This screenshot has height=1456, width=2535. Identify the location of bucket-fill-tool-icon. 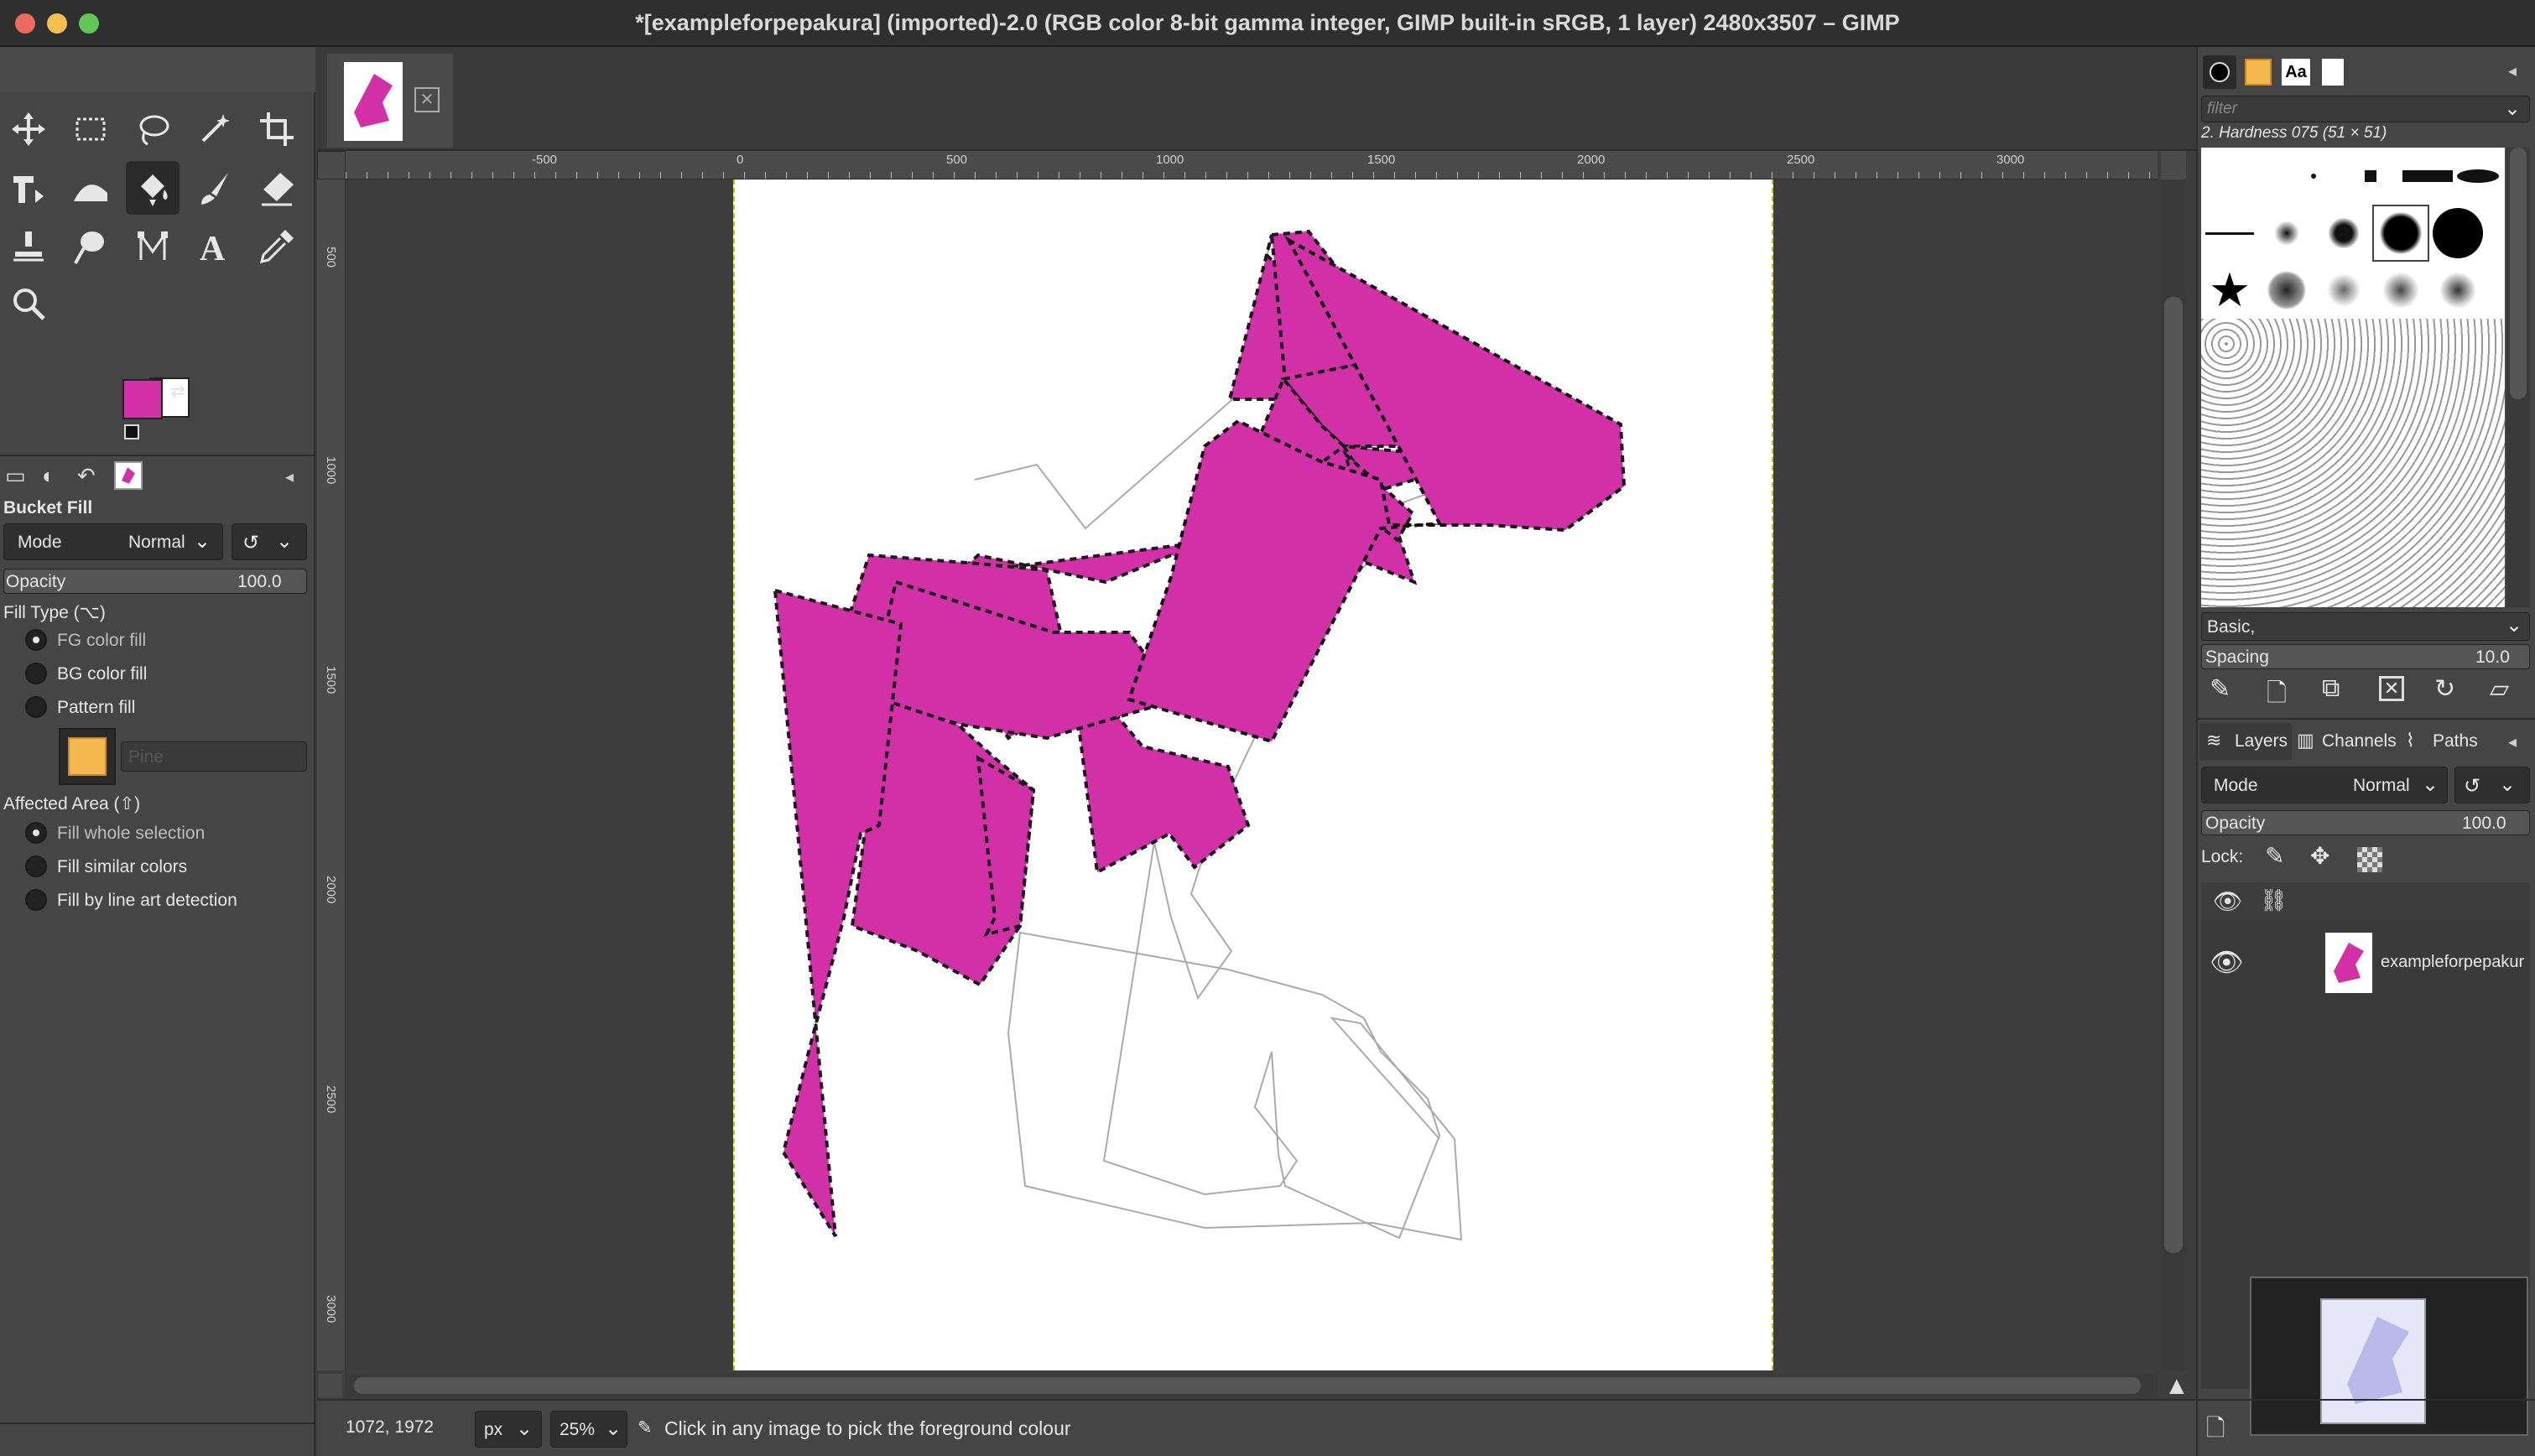
(153, 188).